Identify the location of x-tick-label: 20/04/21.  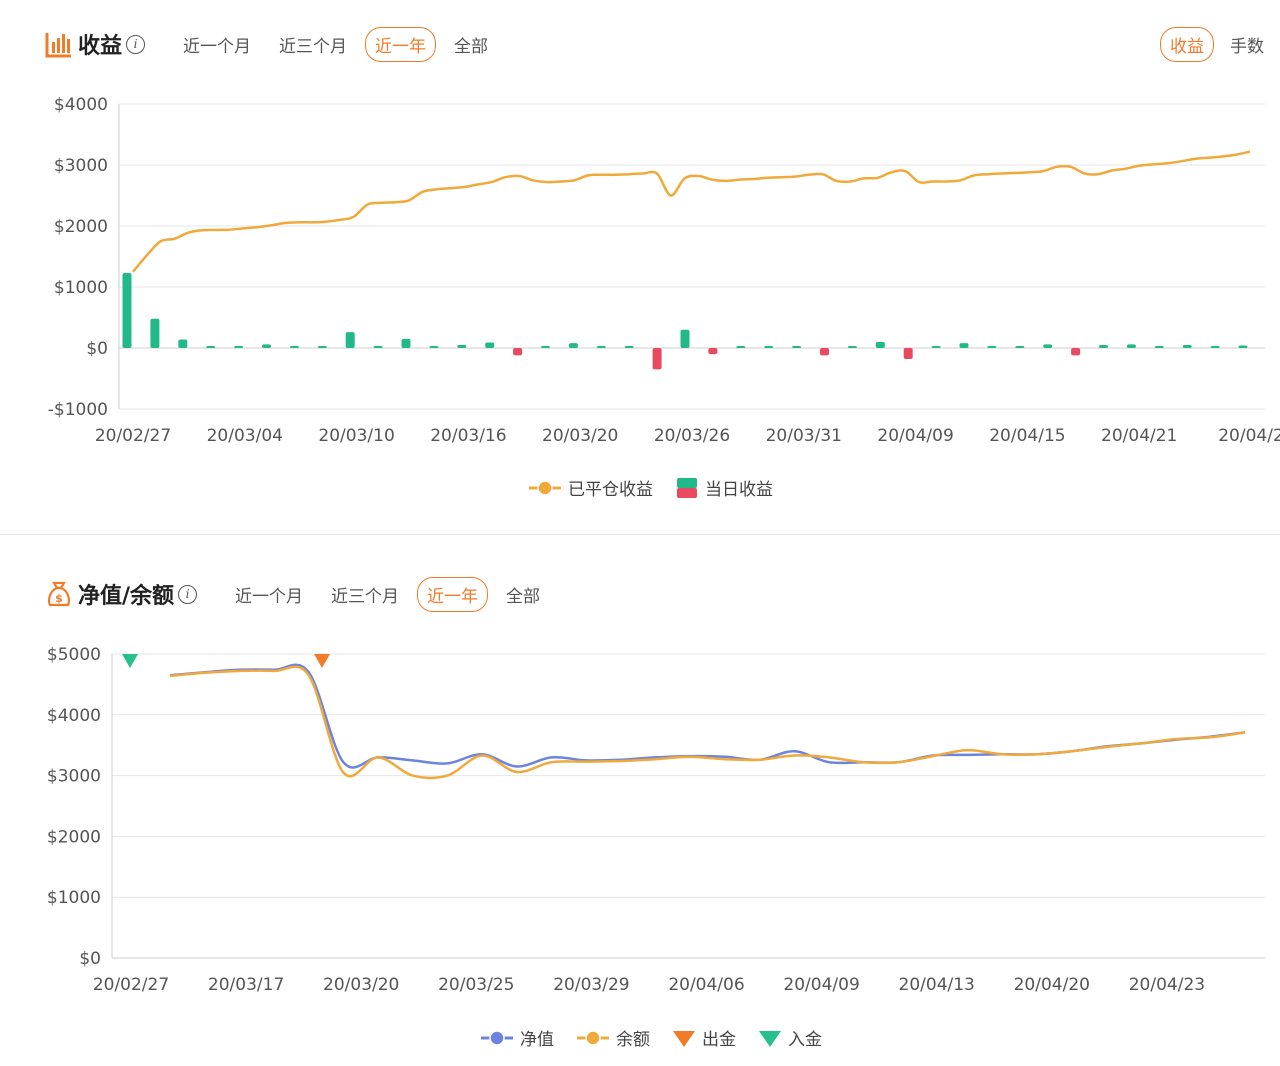
(1139, 436).